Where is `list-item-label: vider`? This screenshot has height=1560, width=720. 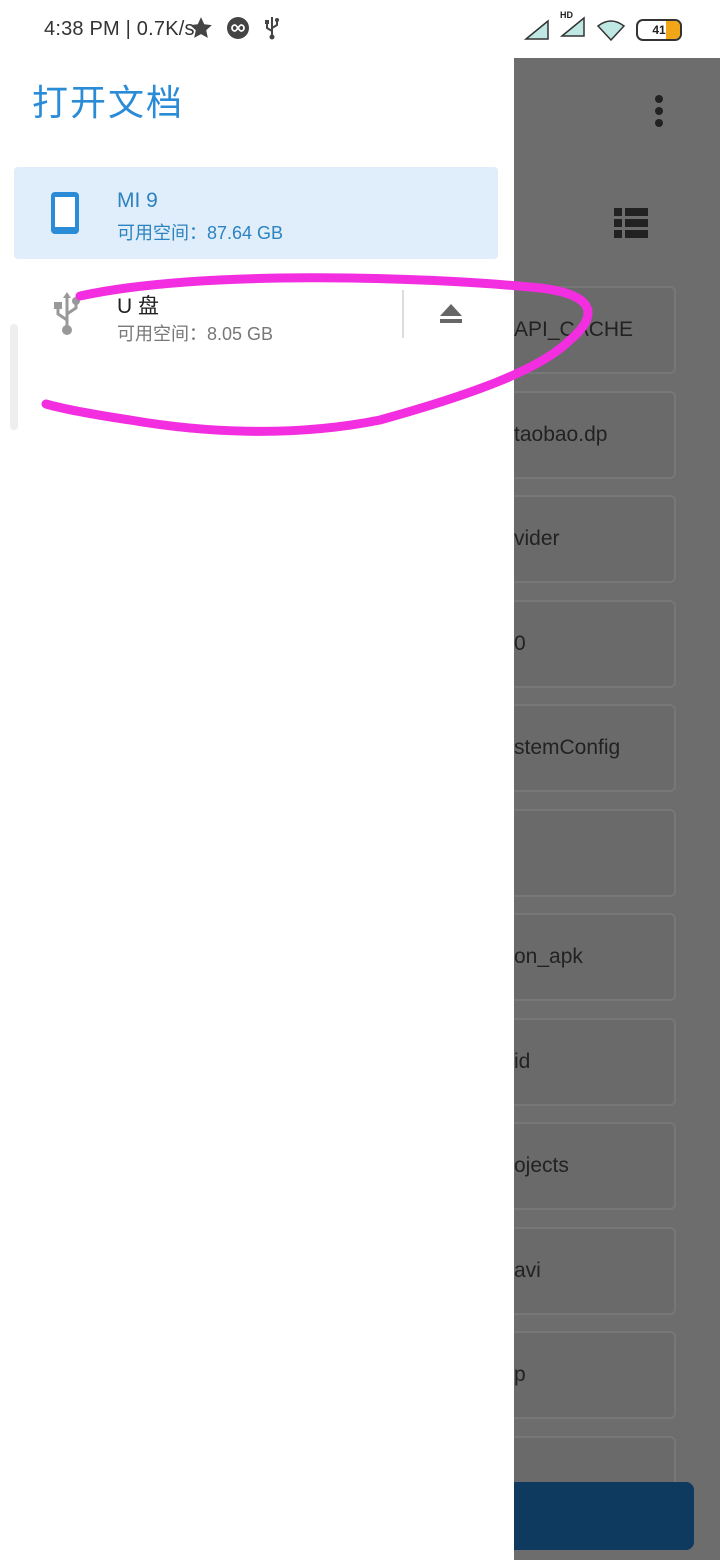
list-item-label: vider is located at coordinates (537, 538).